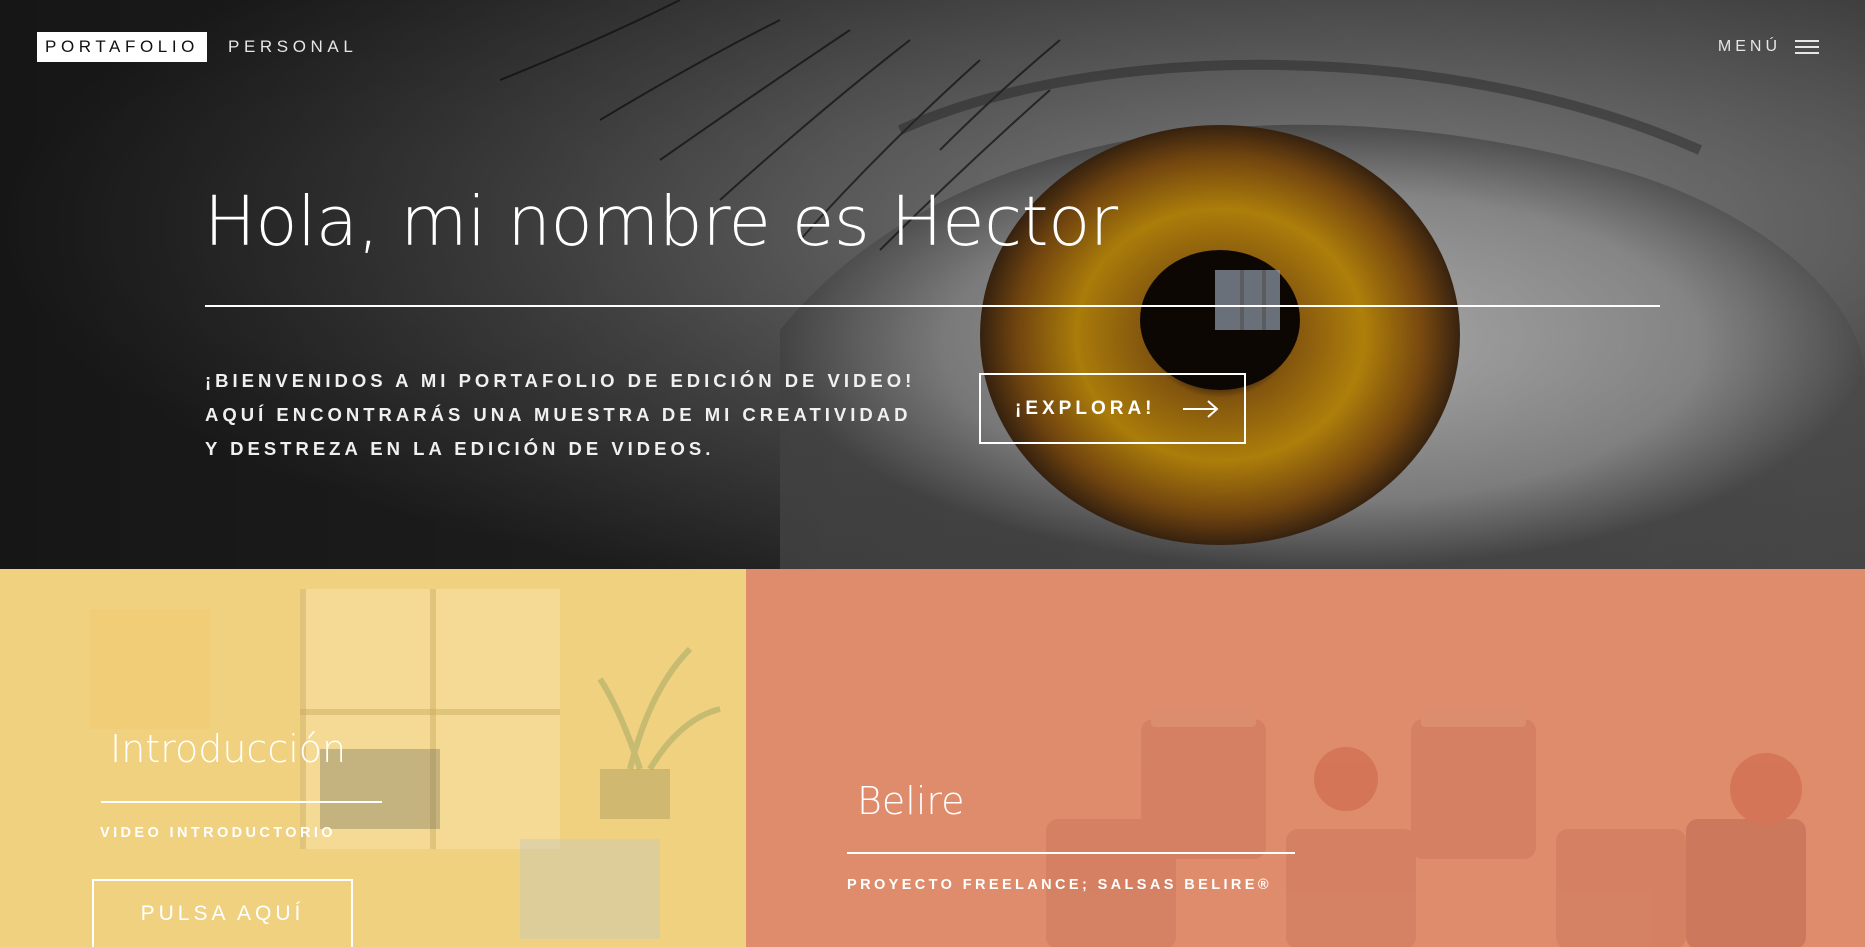 This screenshot has height=947, width=1865. I want to click on pulsa-aqui-button: PULSA AQUÍ, so click(222, 913).